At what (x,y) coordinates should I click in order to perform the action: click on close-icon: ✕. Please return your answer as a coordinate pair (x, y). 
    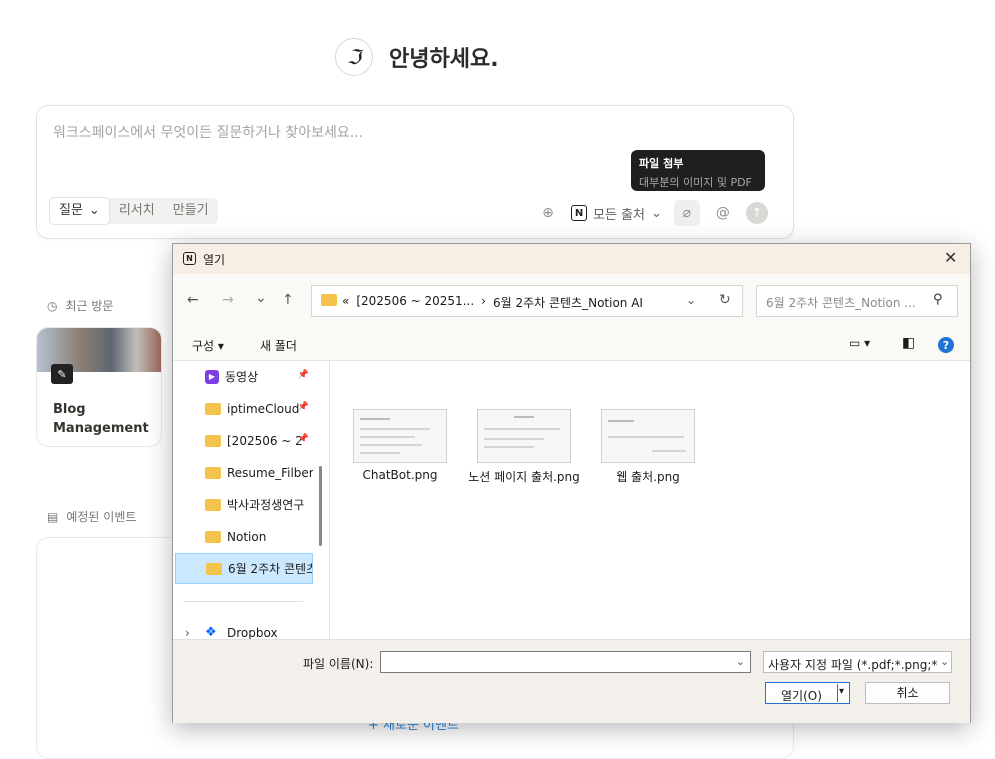
    Looking at the image, I should click on (950, 257).